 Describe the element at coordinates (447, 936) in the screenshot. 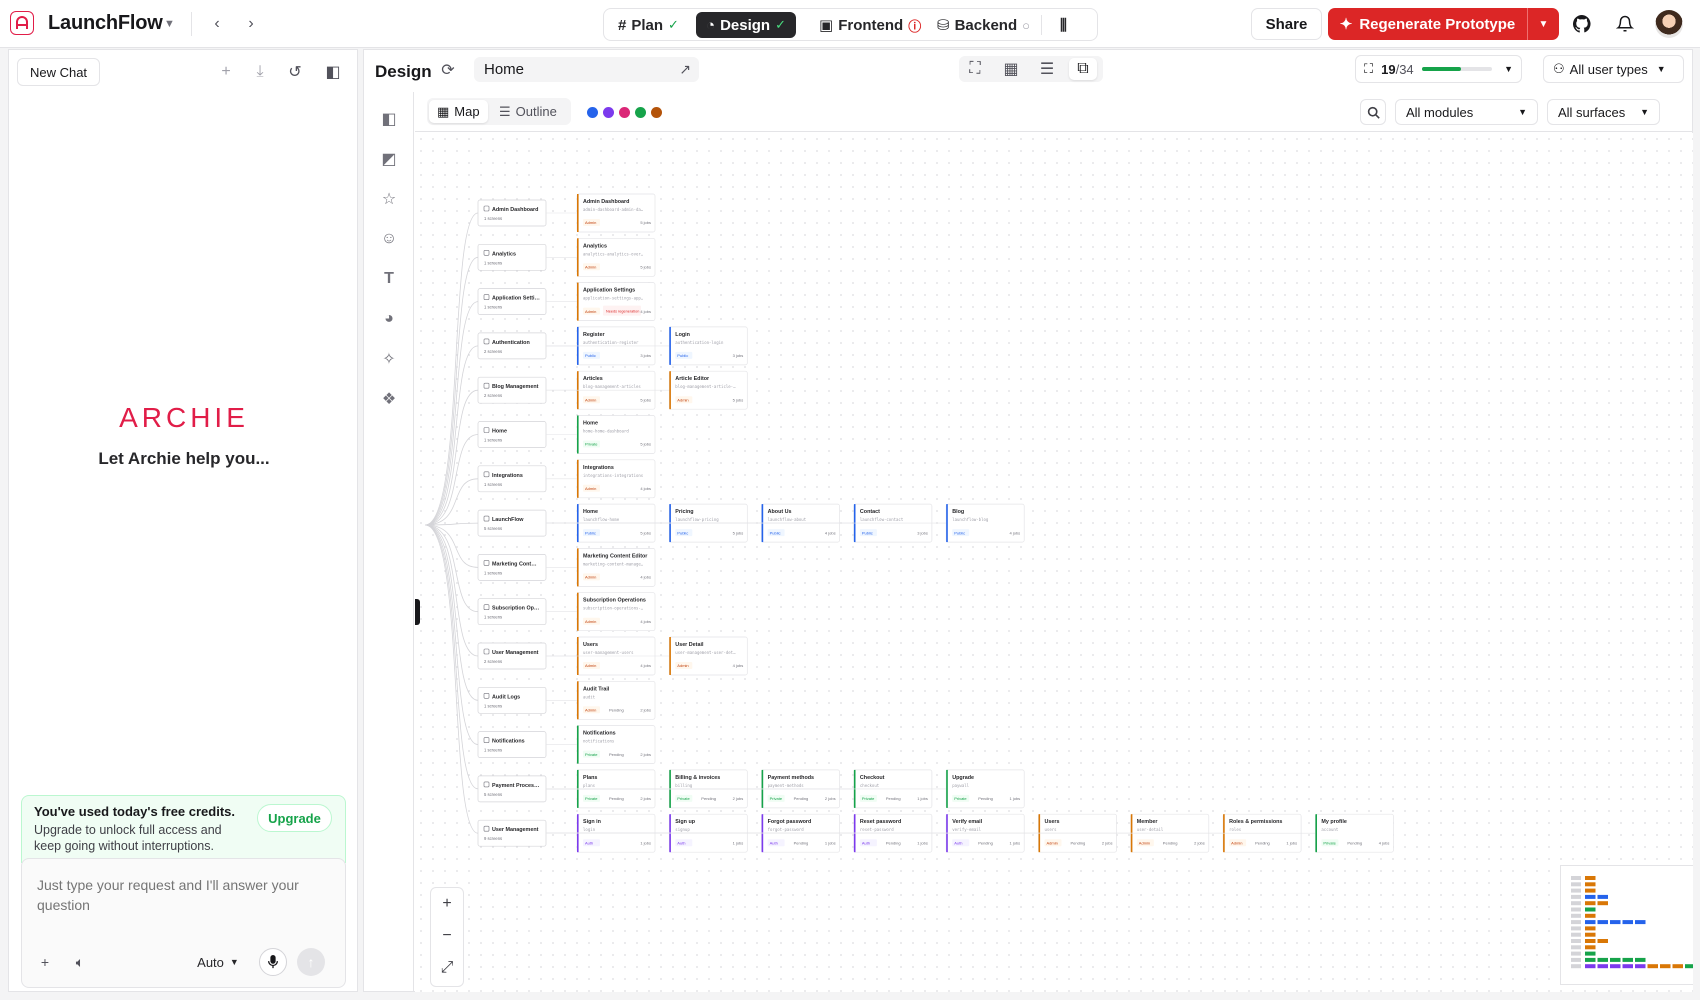

I see `zoom-out-button: −` at that location.